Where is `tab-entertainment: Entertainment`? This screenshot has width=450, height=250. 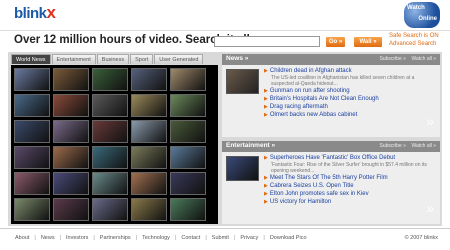 tab-entertainment: Entertainment is located at coordinates (73, 59).